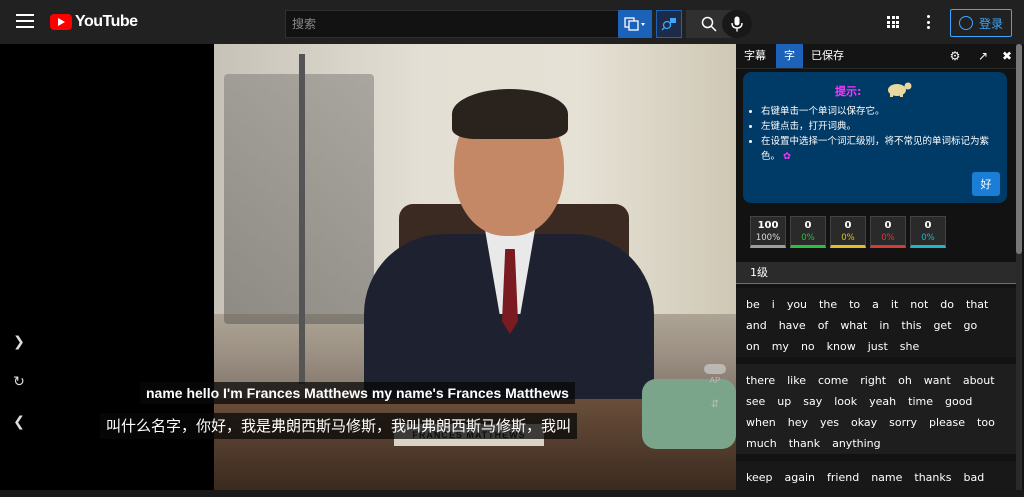  I want to click on word-item: my, so click(780, 346).